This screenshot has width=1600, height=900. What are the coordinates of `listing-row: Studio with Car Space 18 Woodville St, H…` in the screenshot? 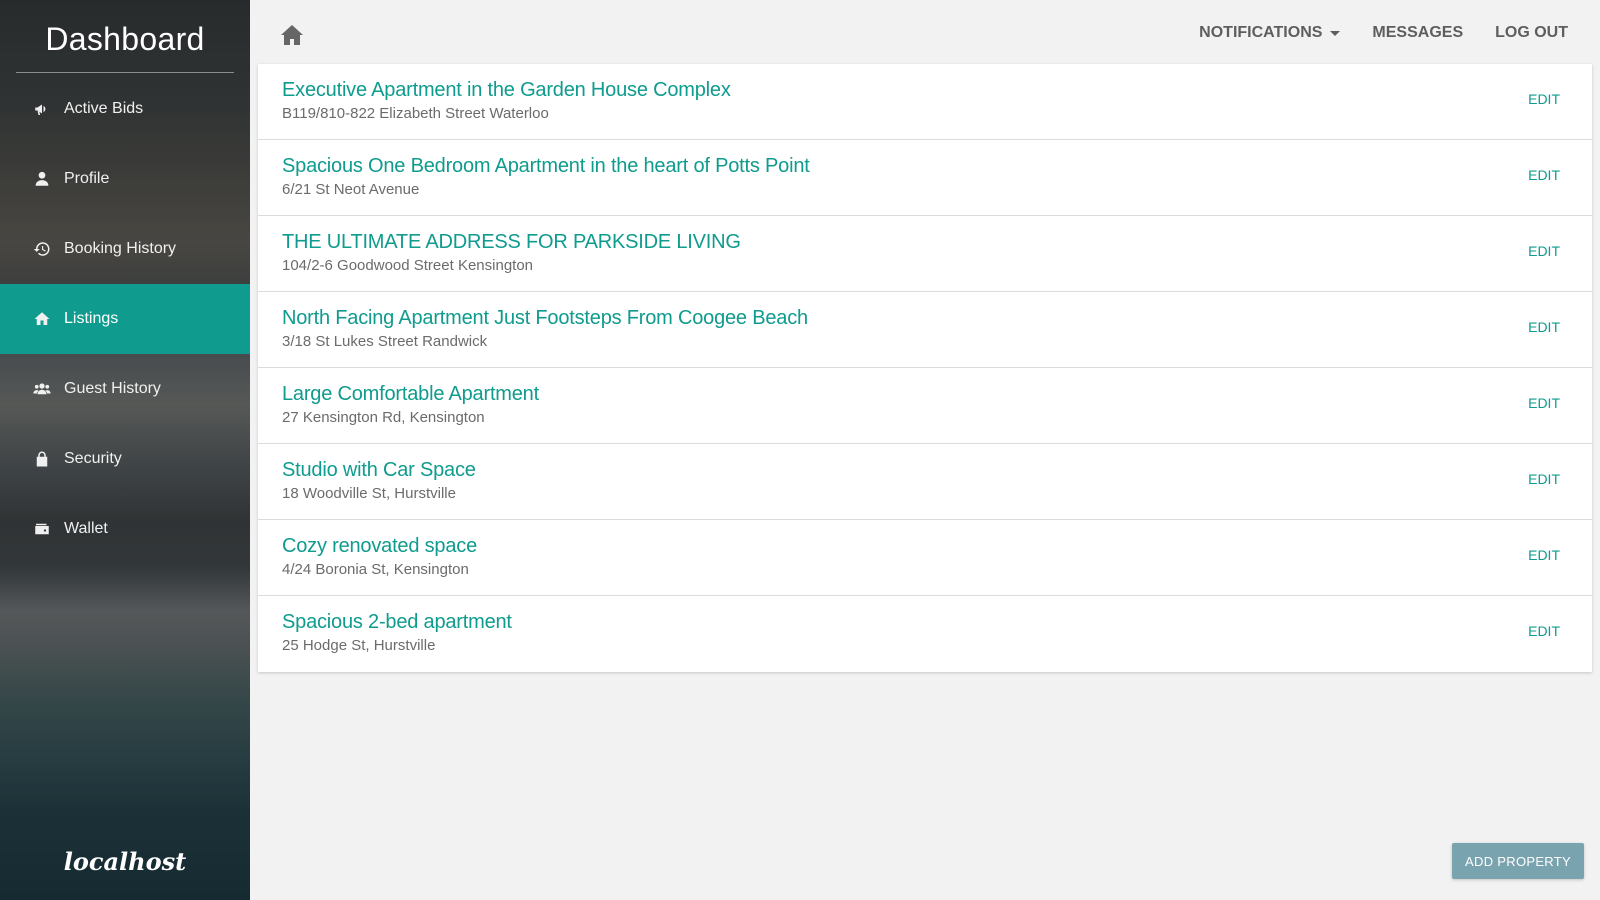 It's located at (925, 482).